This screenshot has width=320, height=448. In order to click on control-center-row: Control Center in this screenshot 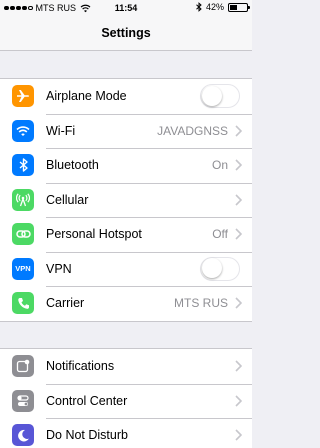, I will do `click(126, 401)`.